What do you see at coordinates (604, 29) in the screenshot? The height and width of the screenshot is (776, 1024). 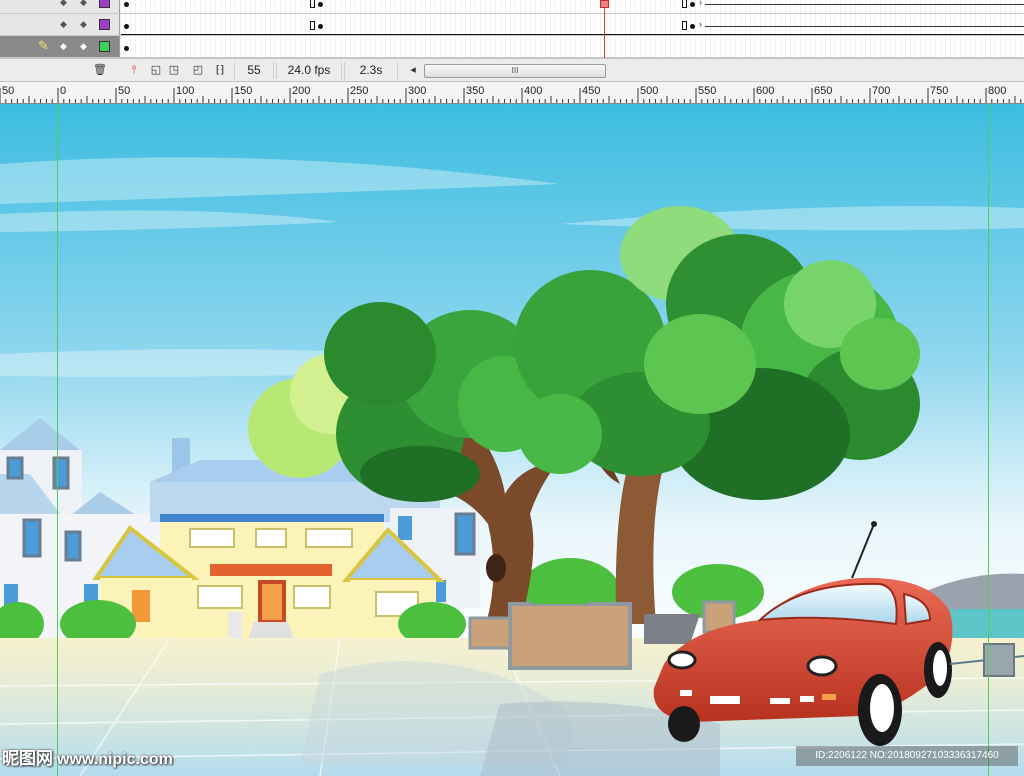 I see `playhead-line` at bounding box center [604, 29].